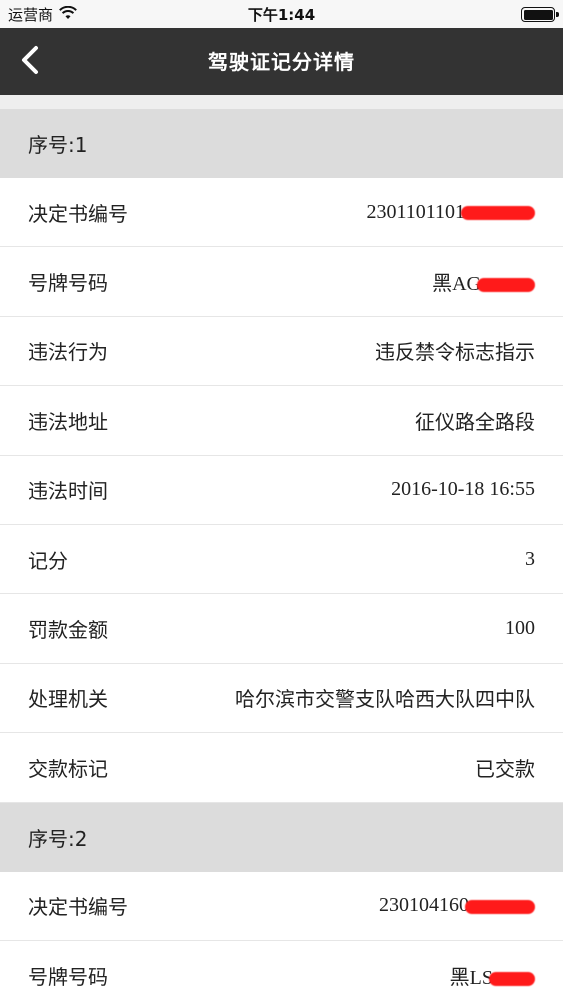 The image size is (563, 1000). Describe the element at coordinates (540, 14) in the screenshot. I see `battery-icon` at that location.